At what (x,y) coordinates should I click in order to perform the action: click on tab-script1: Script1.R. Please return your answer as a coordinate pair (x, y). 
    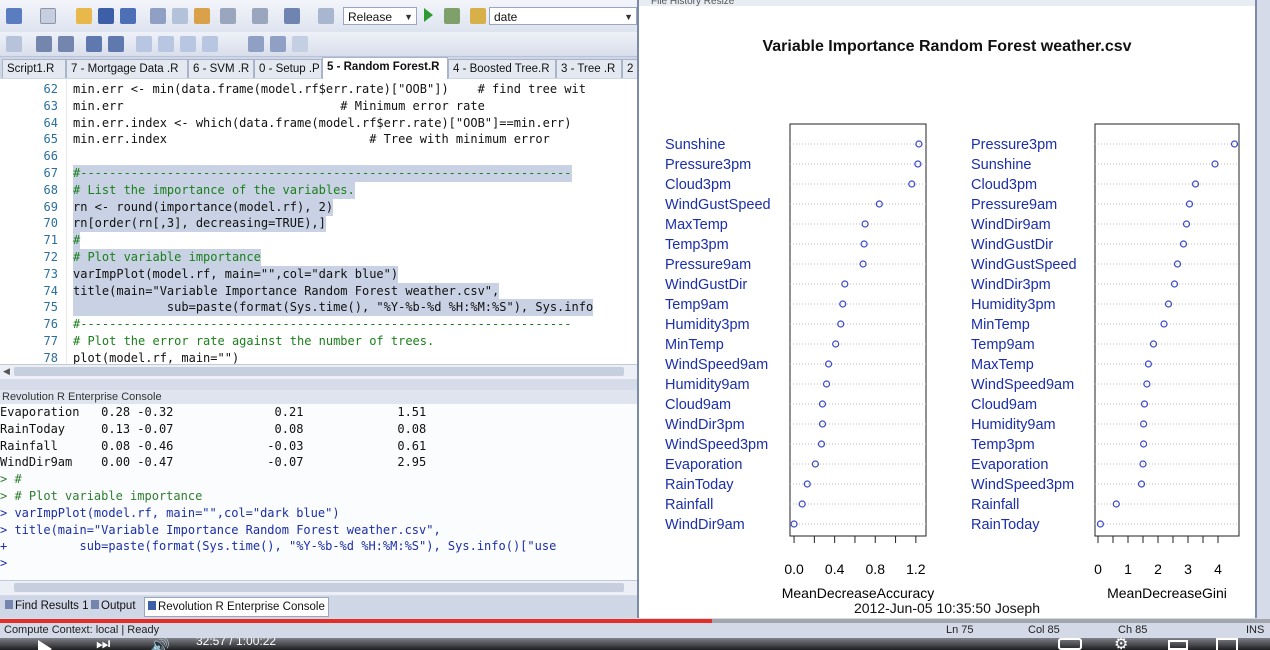
    Looking at the image, I should click on (34, 68).